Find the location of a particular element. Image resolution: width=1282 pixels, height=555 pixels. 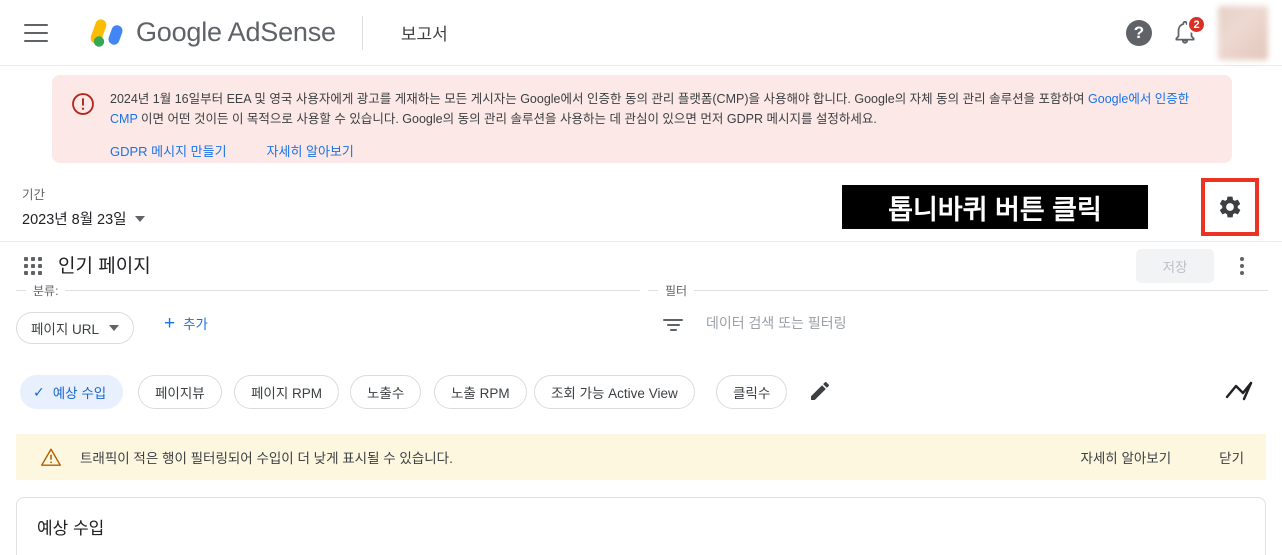

estimated-earnings-title: 예상 수입 is located at coordinates (71, 528).